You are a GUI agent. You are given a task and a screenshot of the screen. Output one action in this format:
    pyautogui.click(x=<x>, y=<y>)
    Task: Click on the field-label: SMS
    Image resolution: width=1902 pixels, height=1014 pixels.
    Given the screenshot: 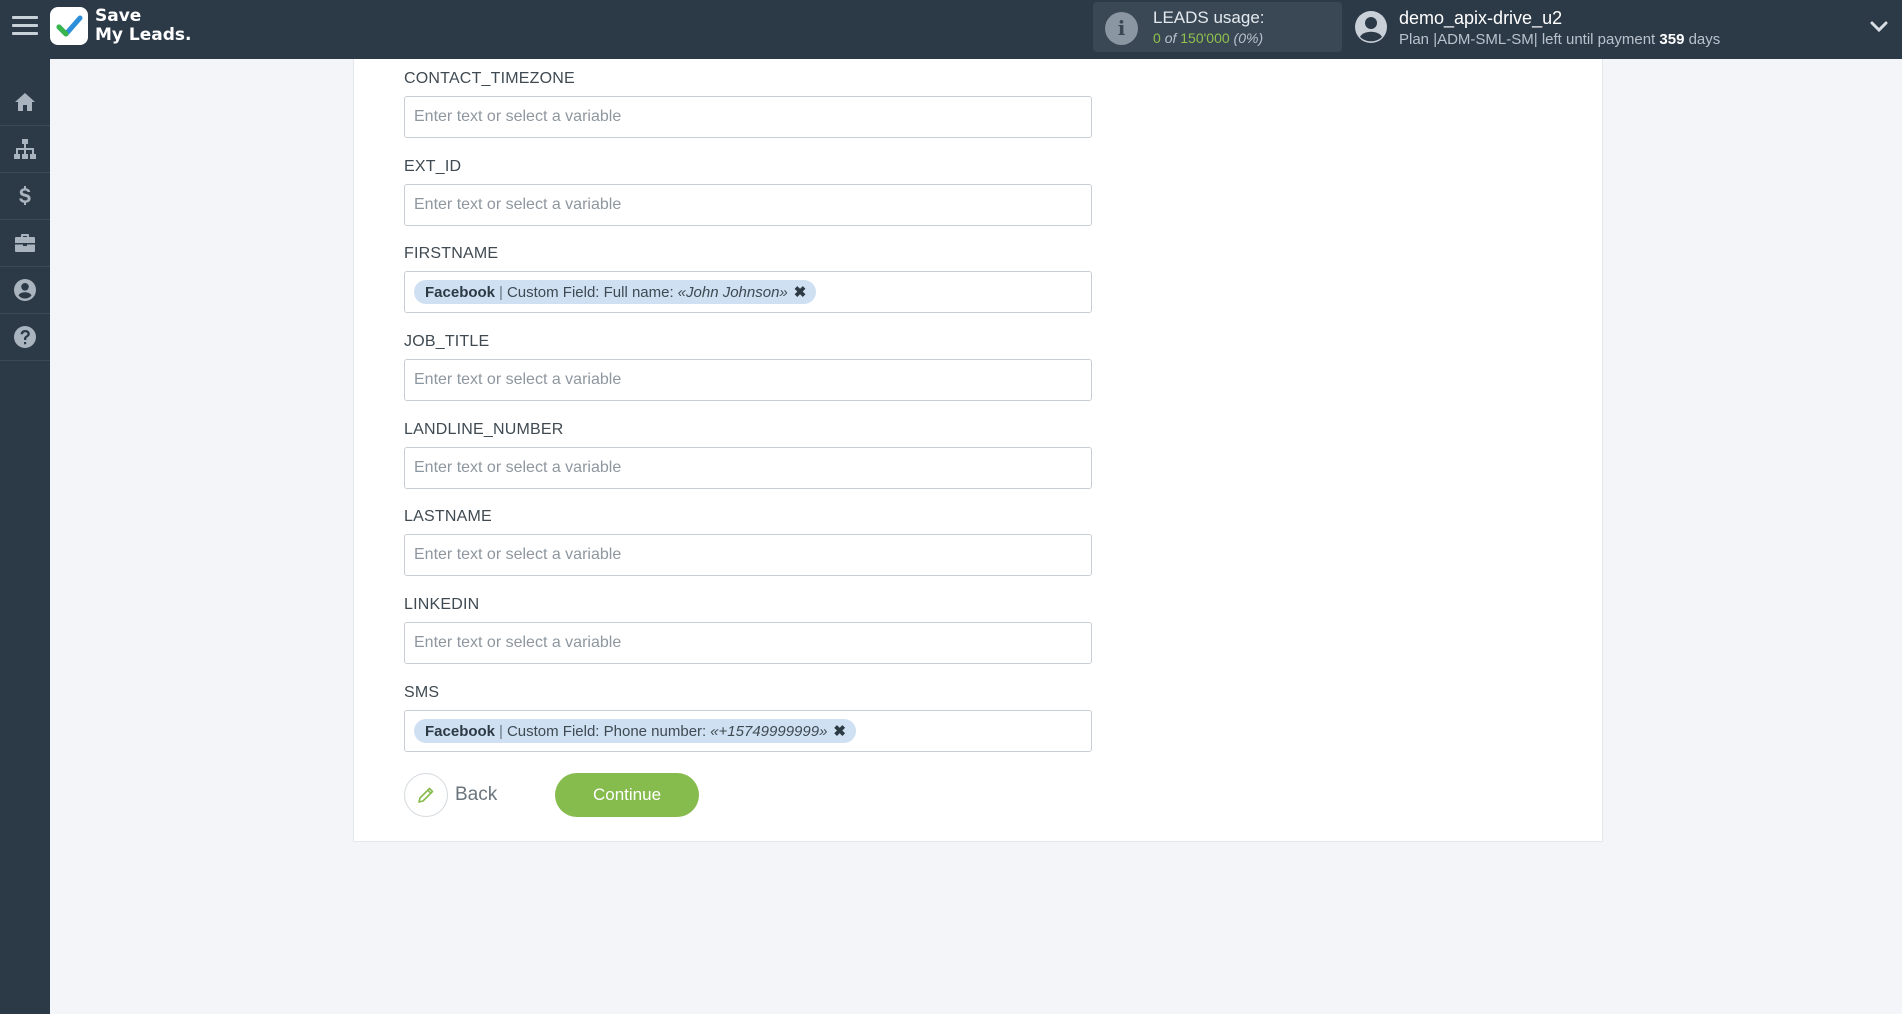 What is the action you would take?
    pyautogui.click(x=422, y=692)
    